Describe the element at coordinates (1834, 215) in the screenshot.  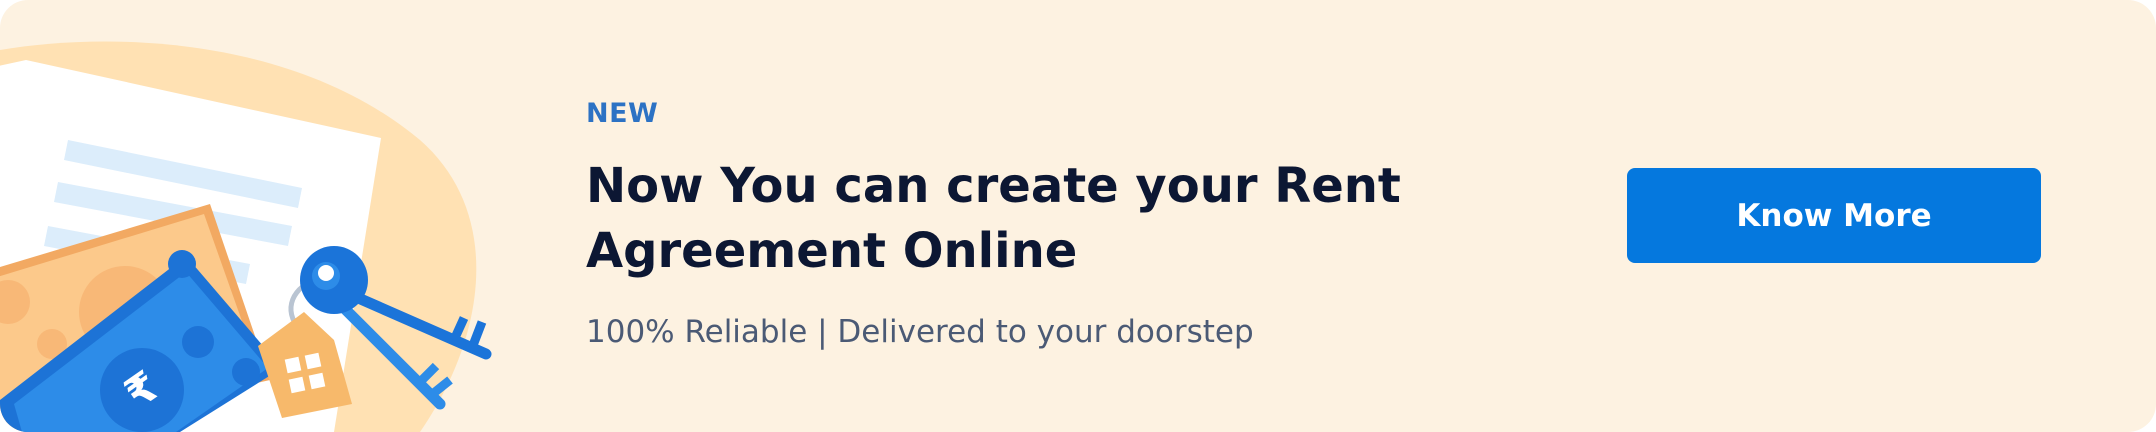
I see `know-more-button: Know More` at that location.